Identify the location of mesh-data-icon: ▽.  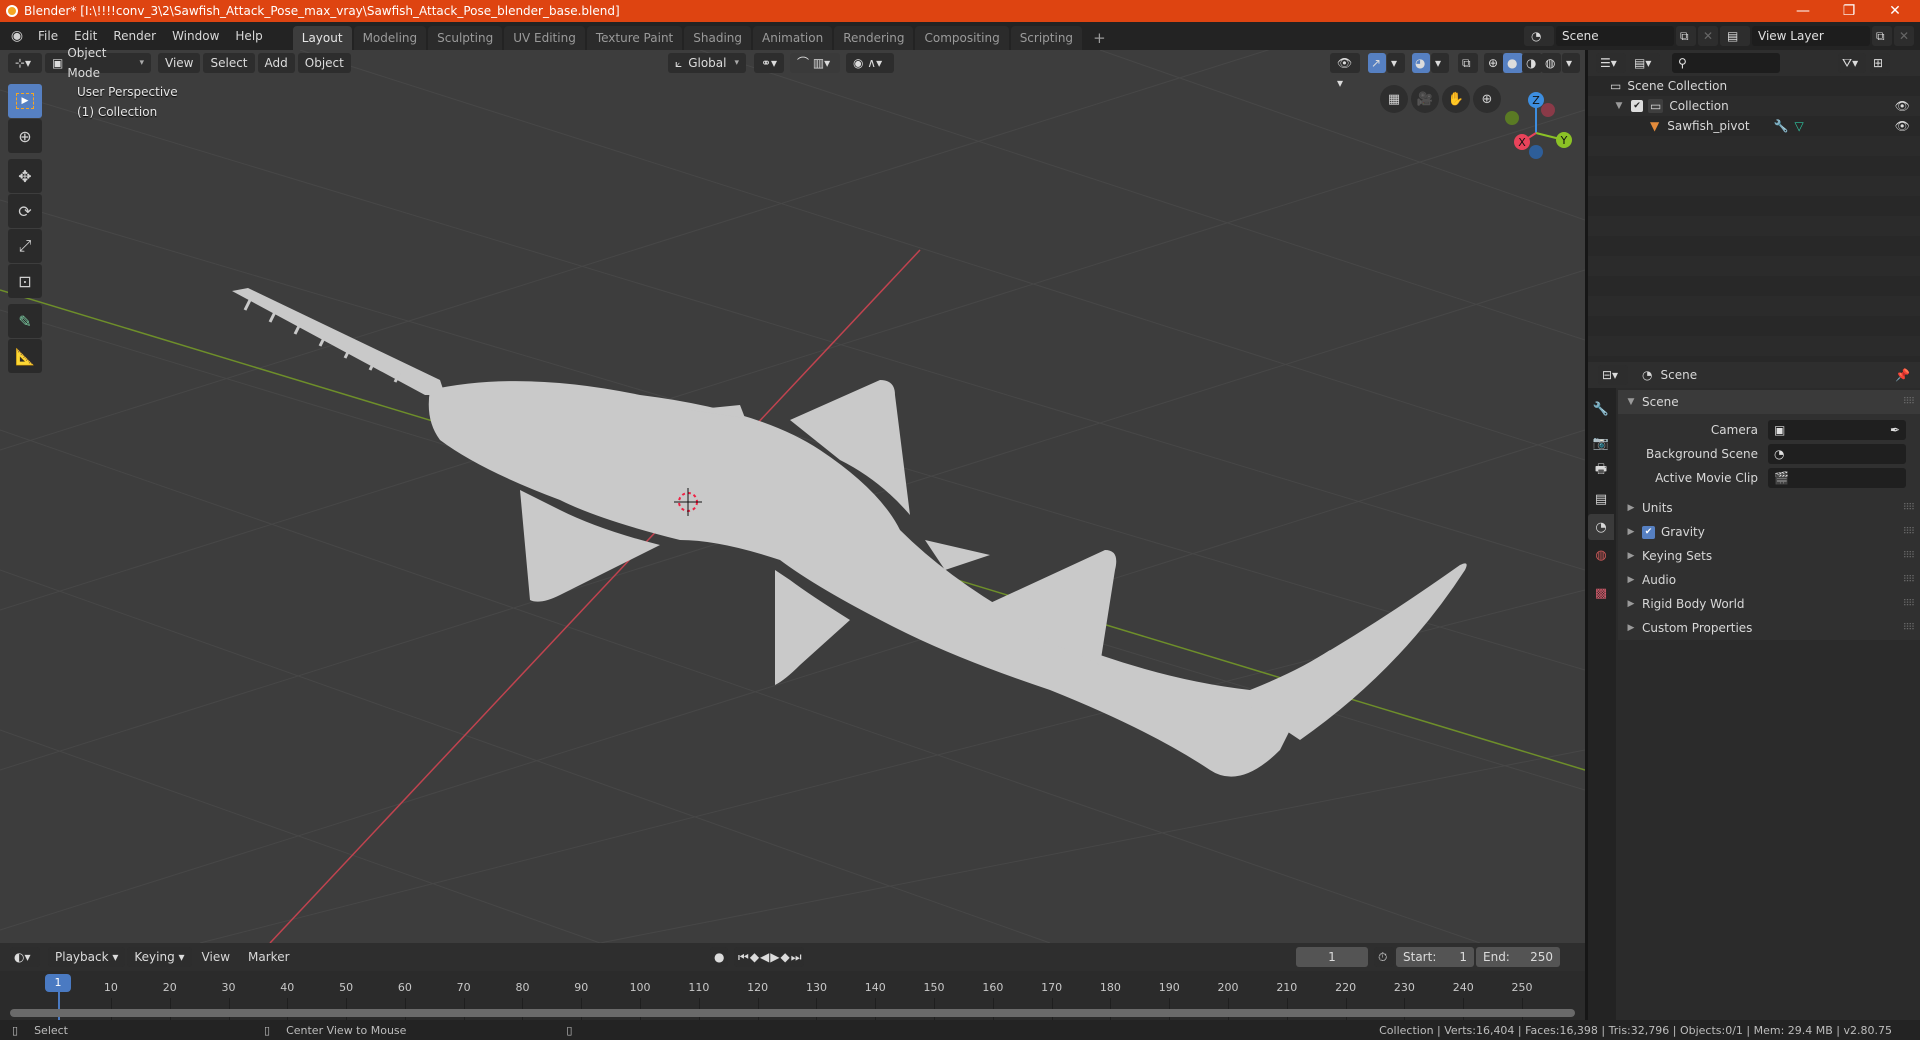
(1799, 126).